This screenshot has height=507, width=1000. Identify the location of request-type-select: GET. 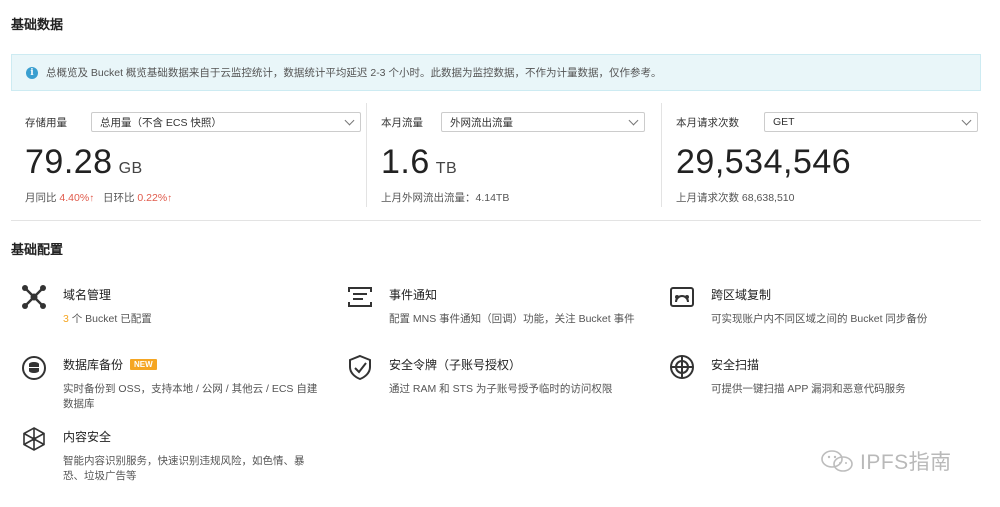
(871, 122).